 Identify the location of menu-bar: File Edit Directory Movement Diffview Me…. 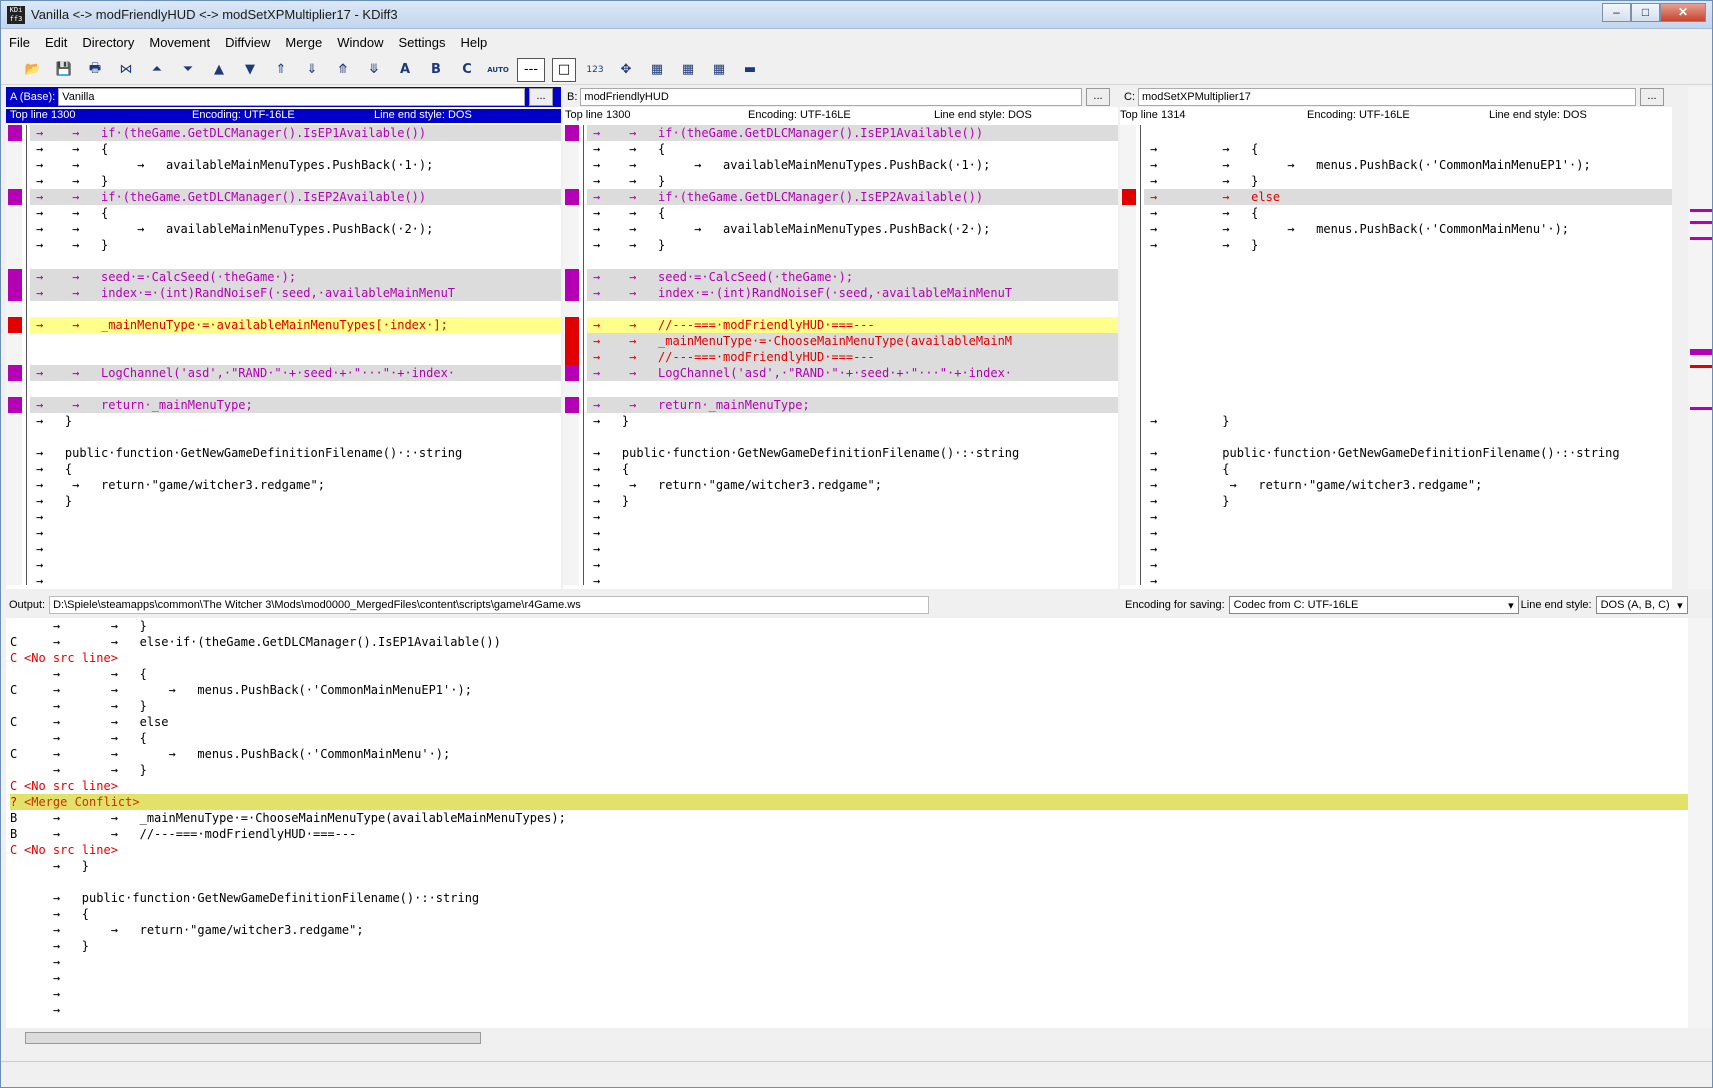
(856, 42).